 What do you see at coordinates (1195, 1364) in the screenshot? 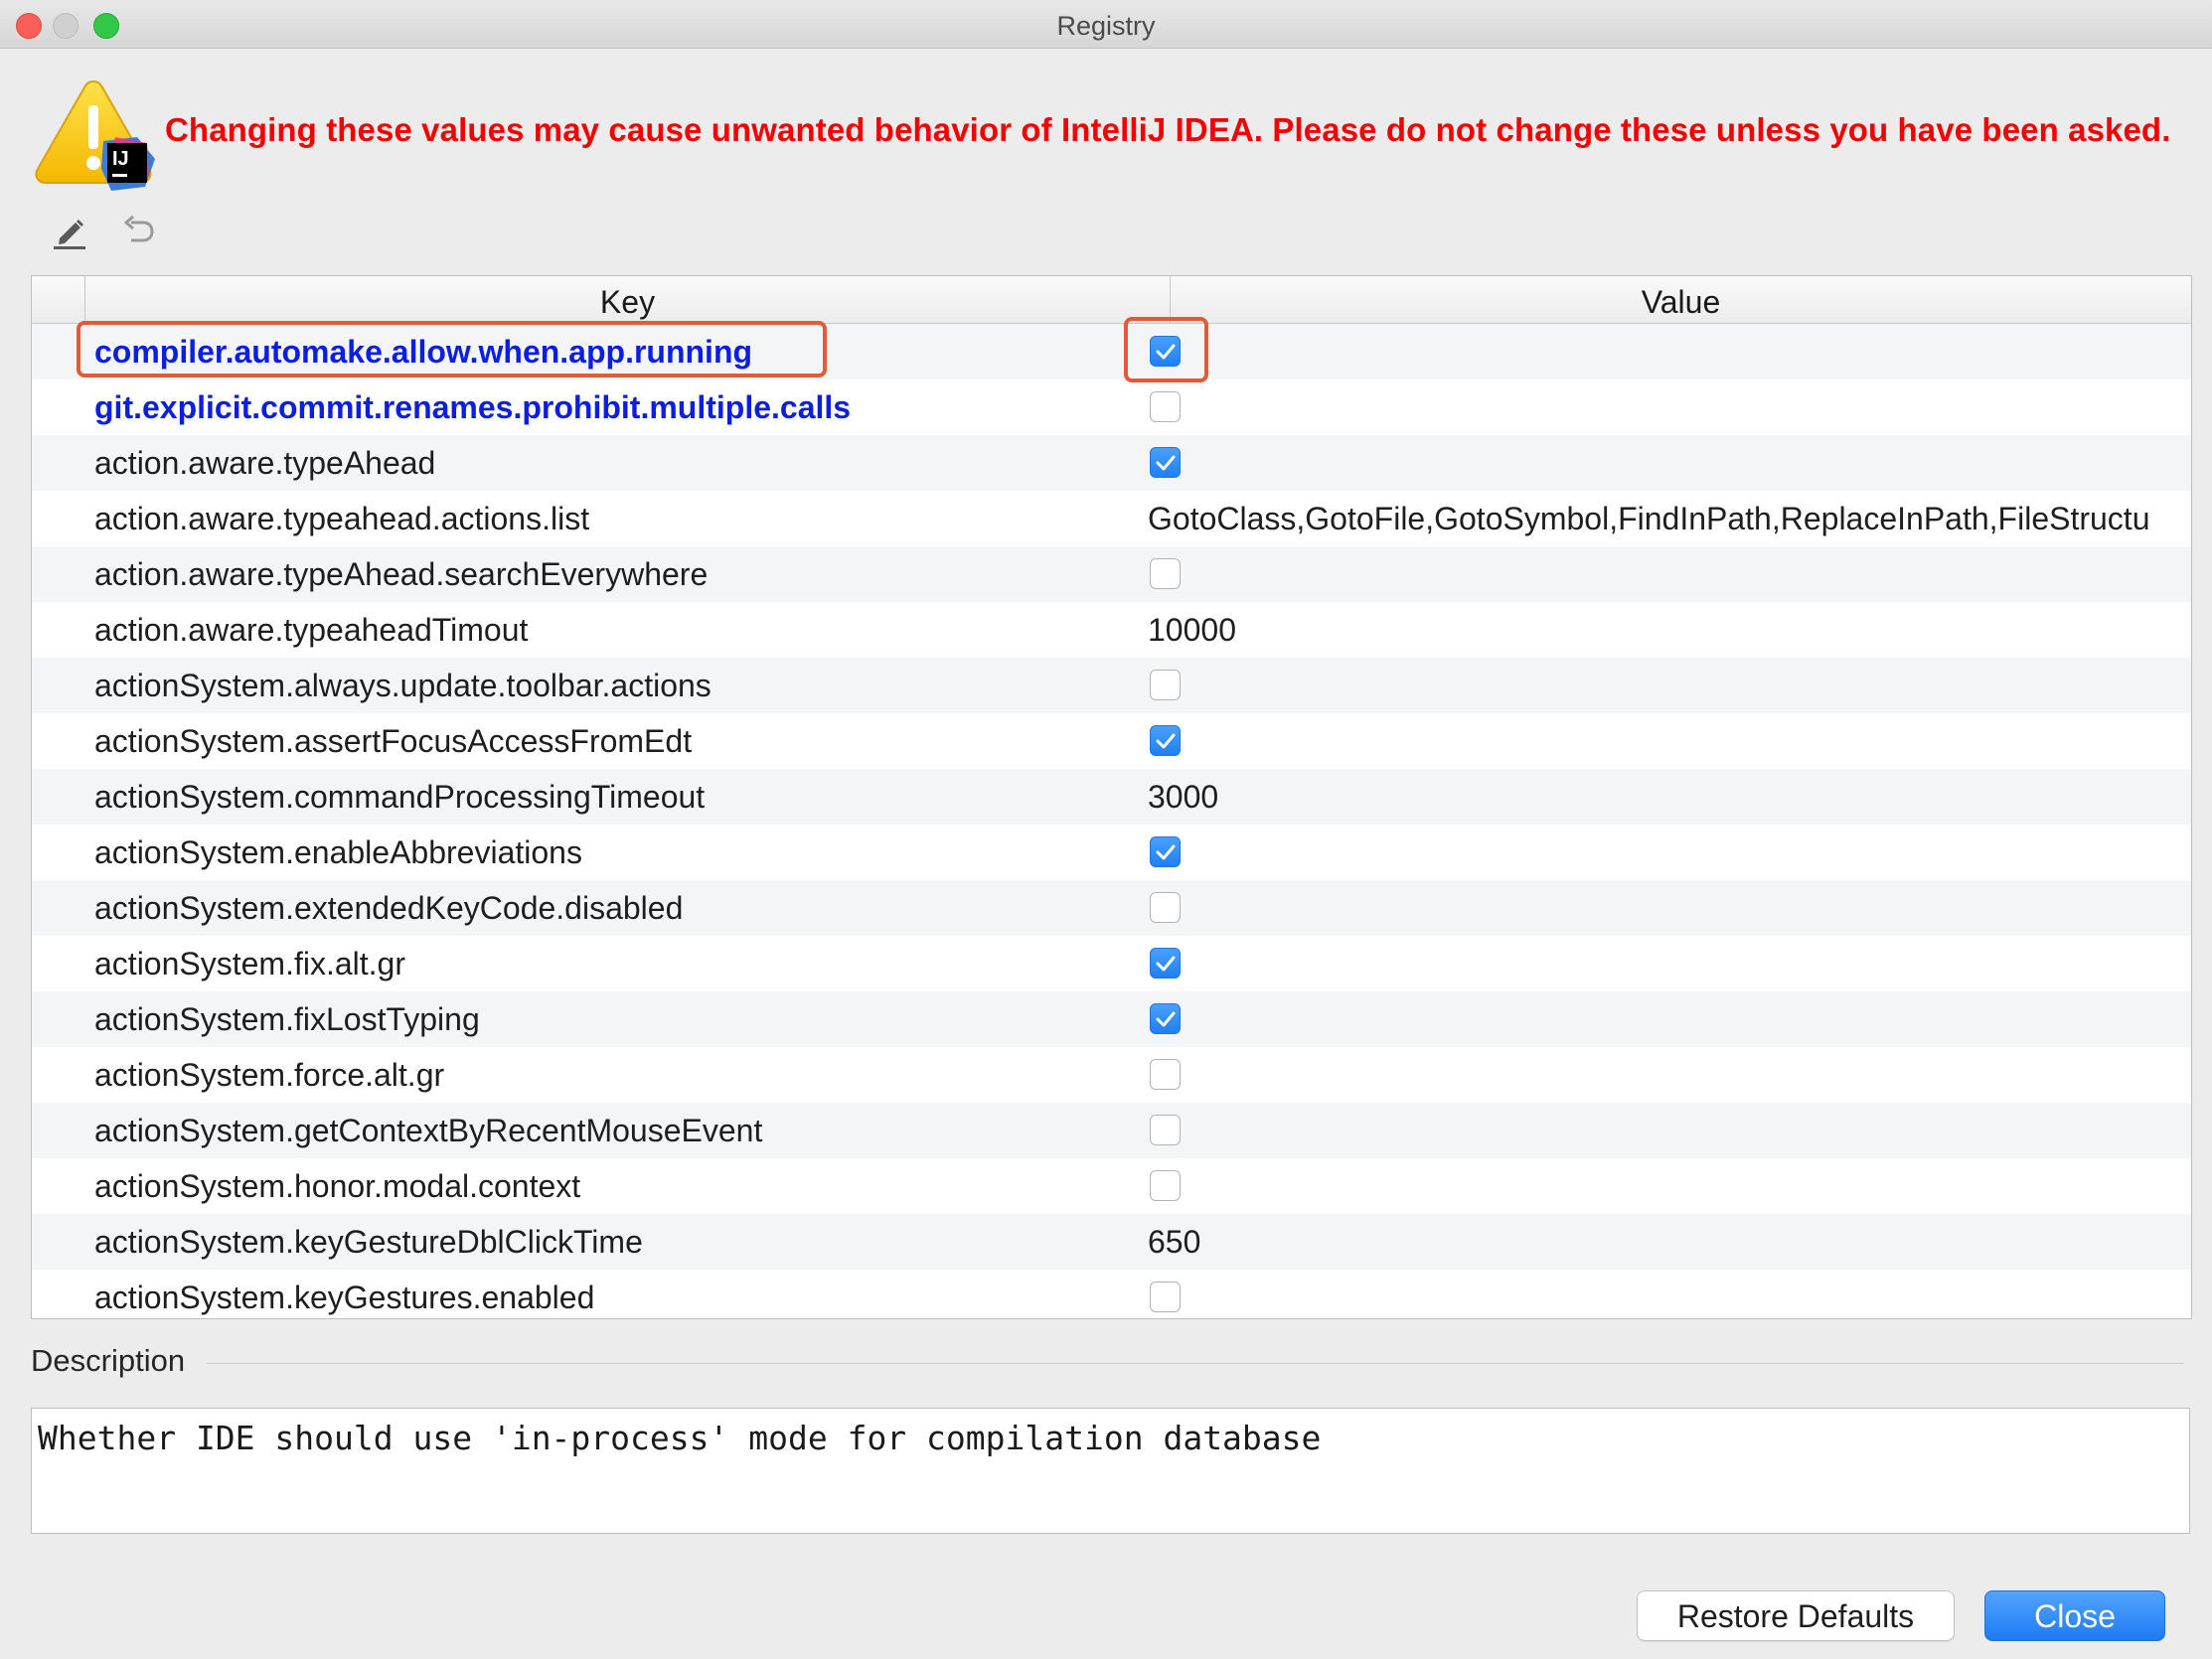
I see `description-divider` at bounding box center [1195, 1364].